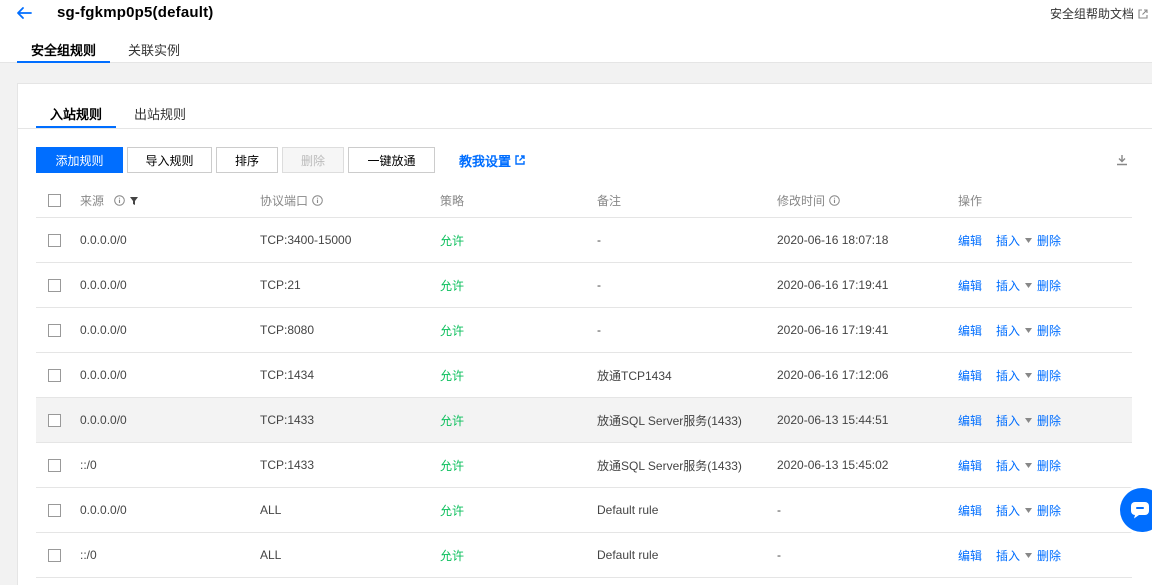  Describe the element at coordinates (280, 285) in the screenshot. I see `cell-port: TCP:21` at that location.